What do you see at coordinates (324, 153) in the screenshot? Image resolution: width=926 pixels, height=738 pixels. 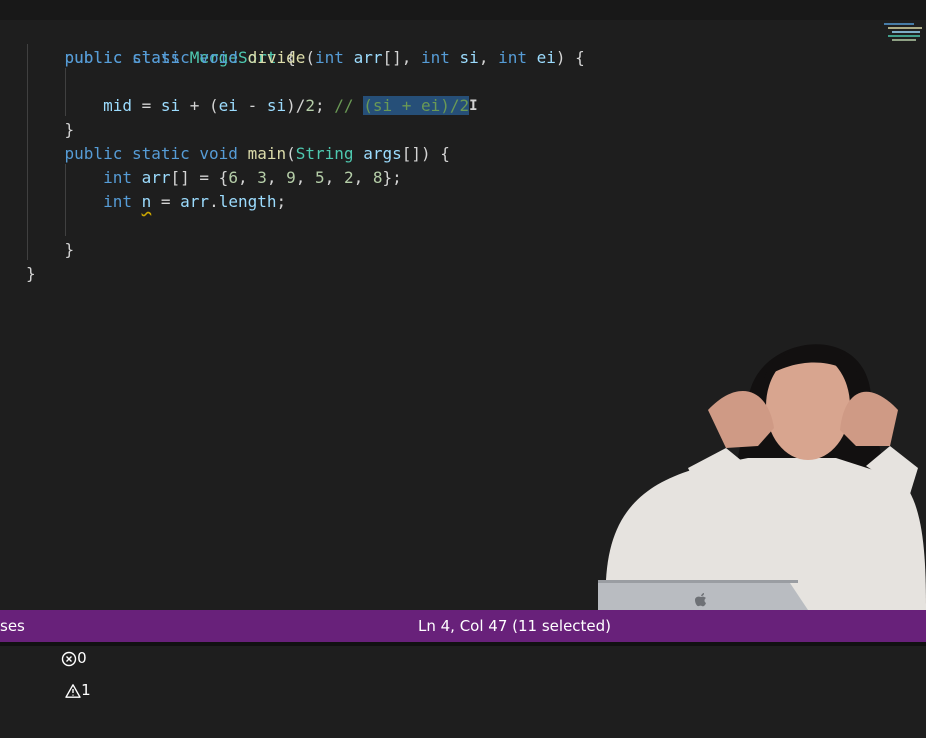 I see `type-name: String` at bounding box center [324, 153].